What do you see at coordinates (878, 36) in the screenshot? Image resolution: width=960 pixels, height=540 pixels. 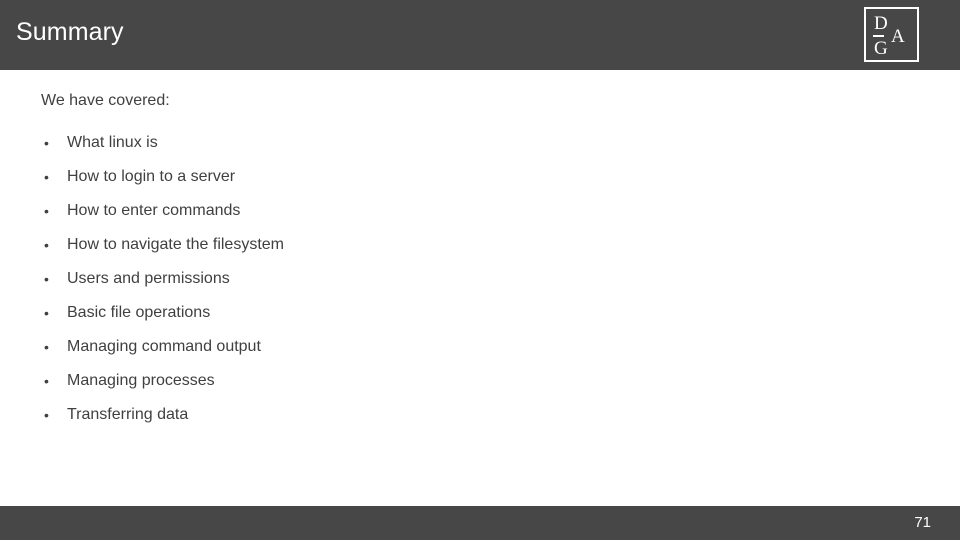 I see `logo-dash-icon` at bounding box center [878, 36].